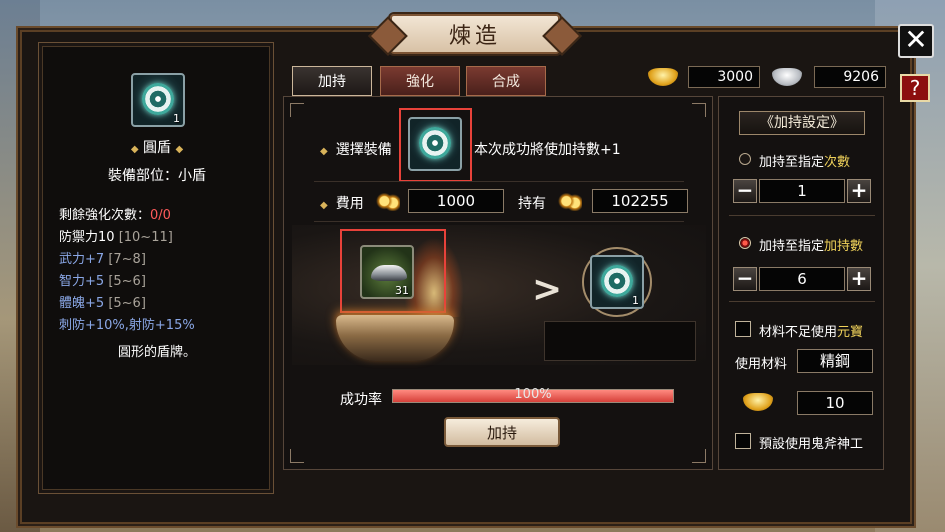 The height and width of the screenshot is (532, 945). I want to click on material-value: 精鋼, so click(835, 361).